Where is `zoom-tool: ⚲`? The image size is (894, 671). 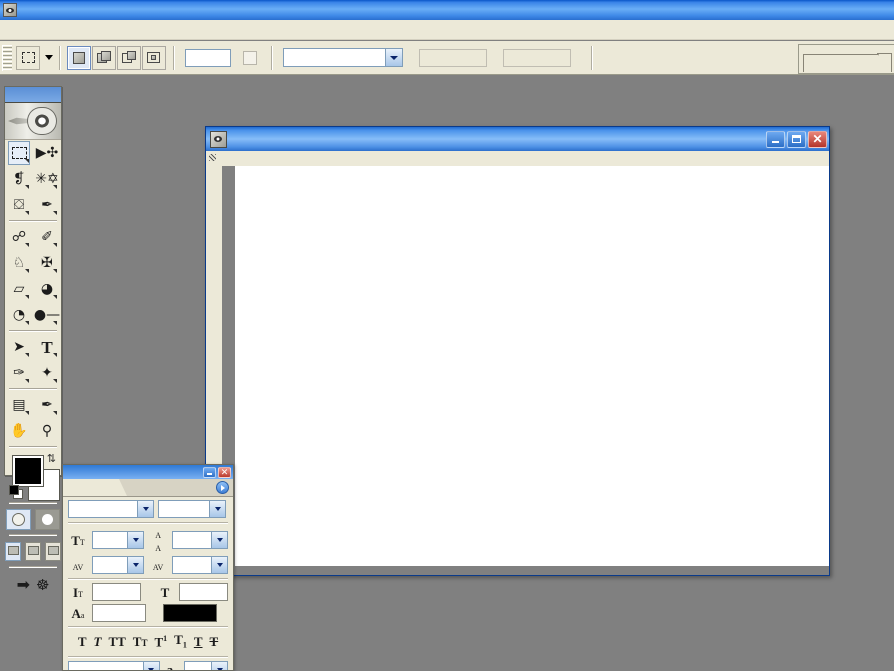 zoom-tool: ⚲ is located at coordinates (47, 431).